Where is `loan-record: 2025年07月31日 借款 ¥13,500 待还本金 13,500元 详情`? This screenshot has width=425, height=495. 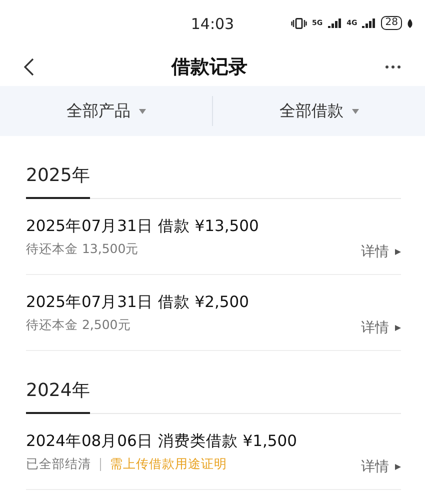
loan-record: 2025年07月31日 借款 ¥13,500 待还本金 13,500元 详情 is located at coordinates (213, 237).